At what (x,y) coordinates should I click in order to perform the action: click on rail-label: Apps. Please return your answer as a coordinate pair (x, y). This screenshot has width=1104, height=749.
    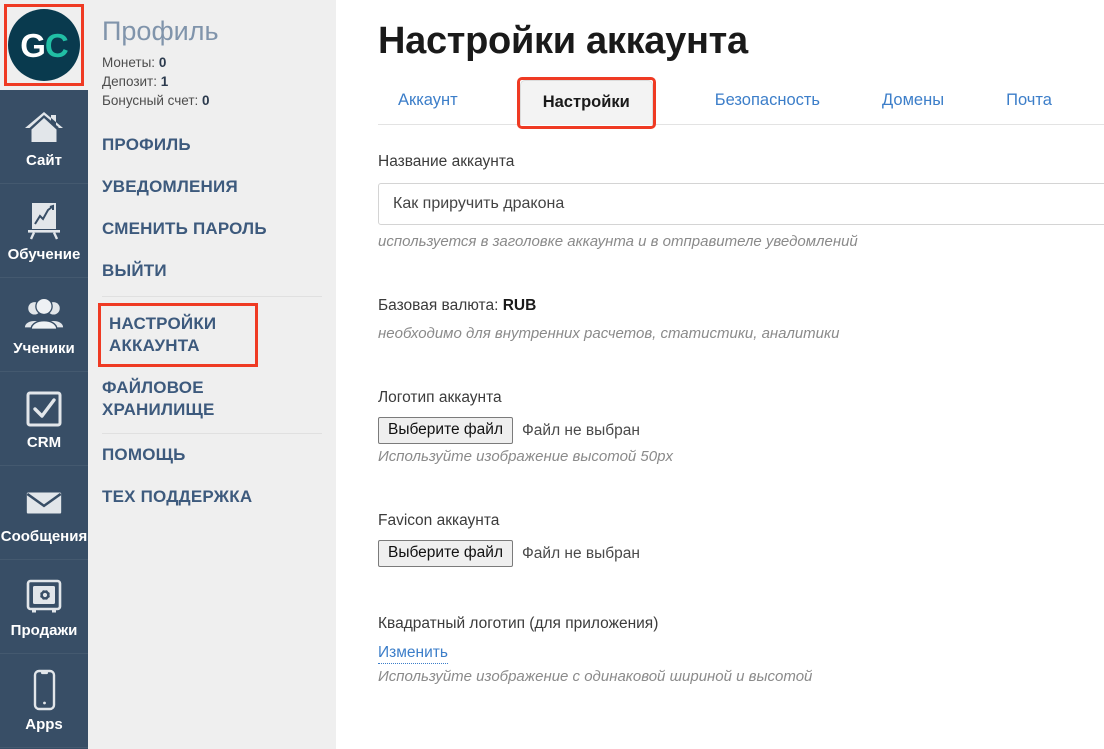
    Looking at the image, I should click on (44, 724).